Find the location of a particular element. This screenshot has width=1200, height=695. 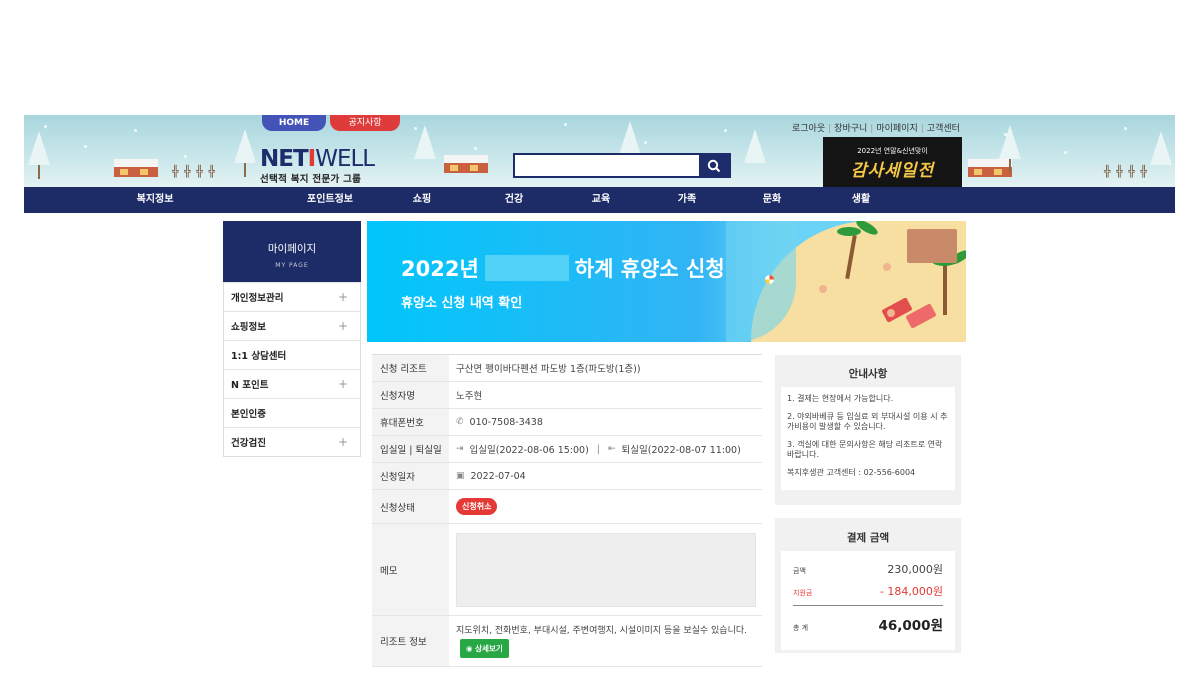

beach-ball-icon is located at coordinates (769, 279).